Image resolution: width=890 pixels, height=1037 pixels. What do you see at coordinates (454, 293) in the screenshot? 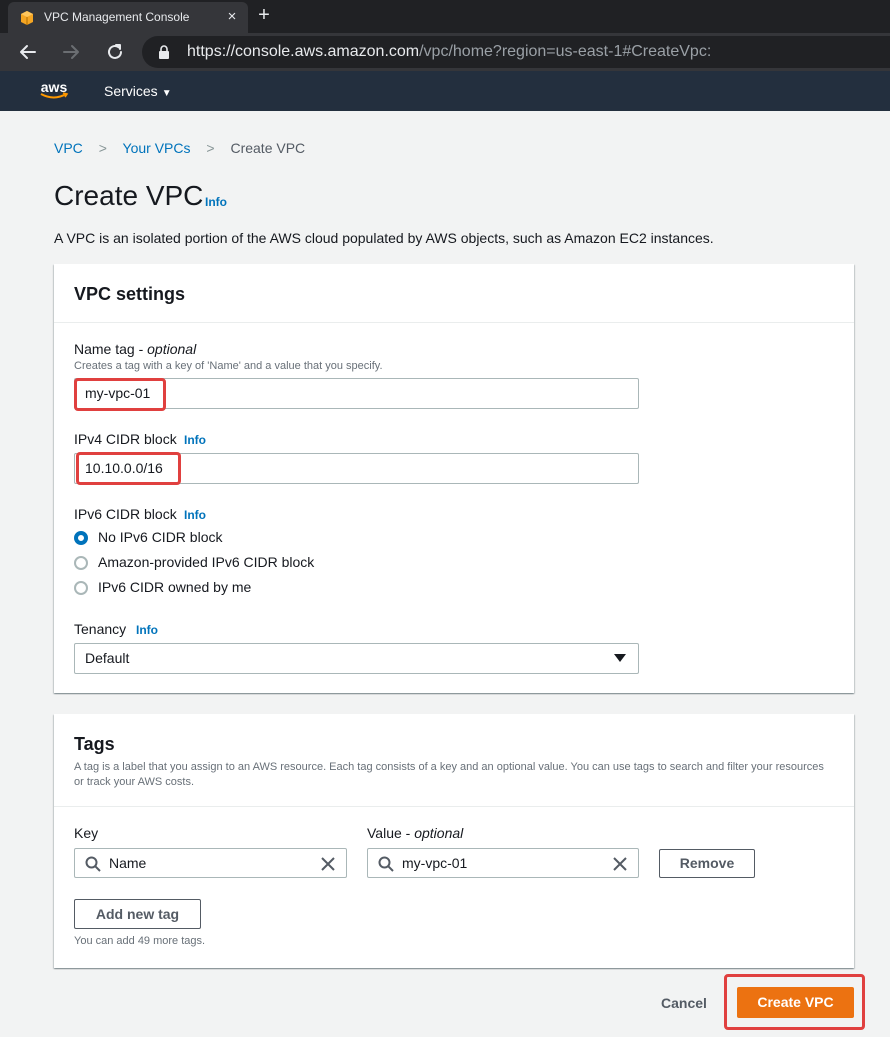
I see `vpc-settings-header: VPC settings` at bounding box center [454, 293].